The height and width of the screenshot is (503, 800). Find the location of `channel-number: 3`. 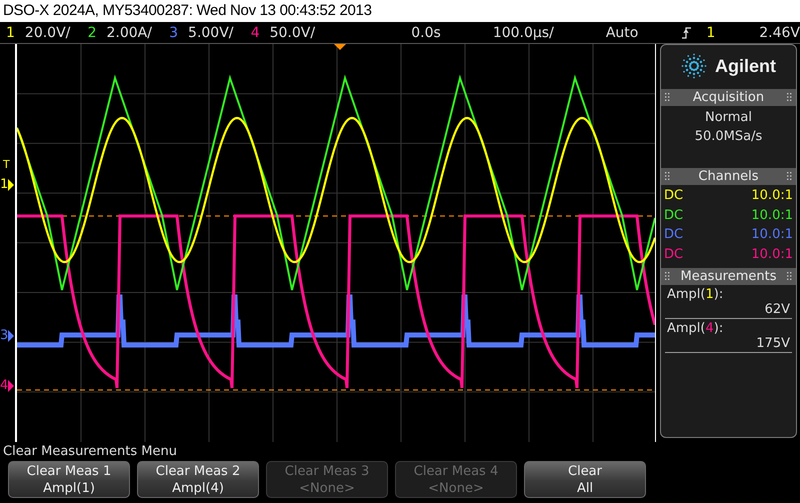

channel-number: 3 is located at coordinates (173, 32).